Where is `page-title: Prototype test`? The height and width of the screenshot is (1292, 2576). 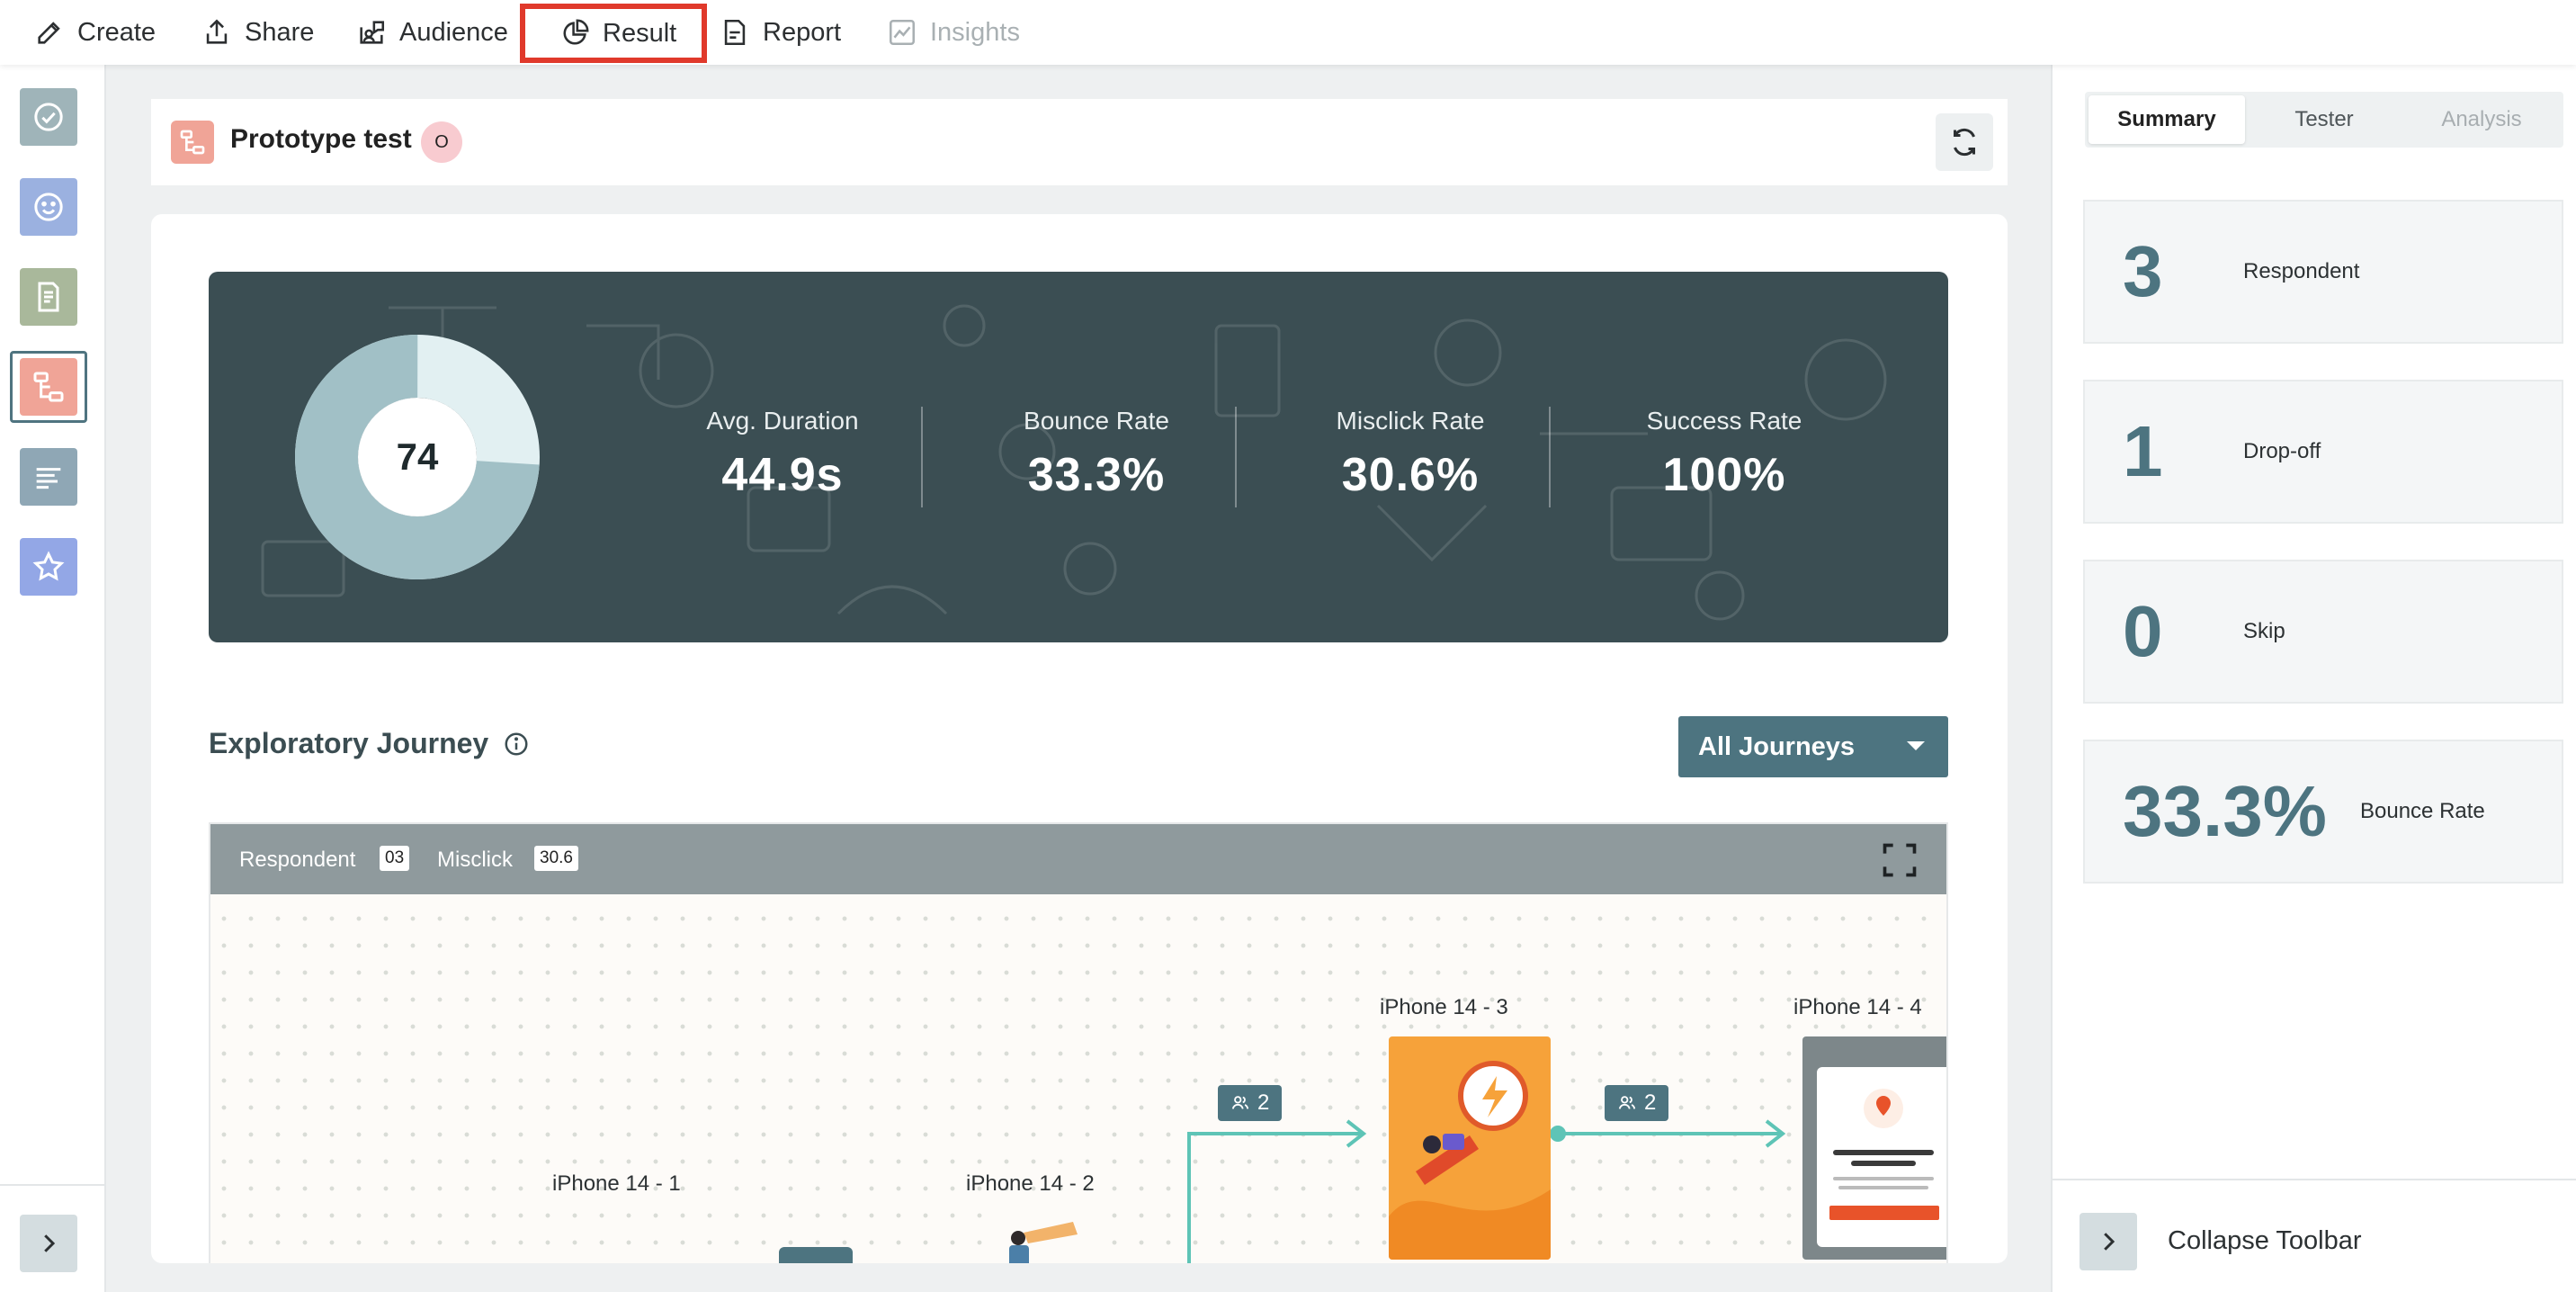 page-title: Prototype test is located at coordinates (321, 139).